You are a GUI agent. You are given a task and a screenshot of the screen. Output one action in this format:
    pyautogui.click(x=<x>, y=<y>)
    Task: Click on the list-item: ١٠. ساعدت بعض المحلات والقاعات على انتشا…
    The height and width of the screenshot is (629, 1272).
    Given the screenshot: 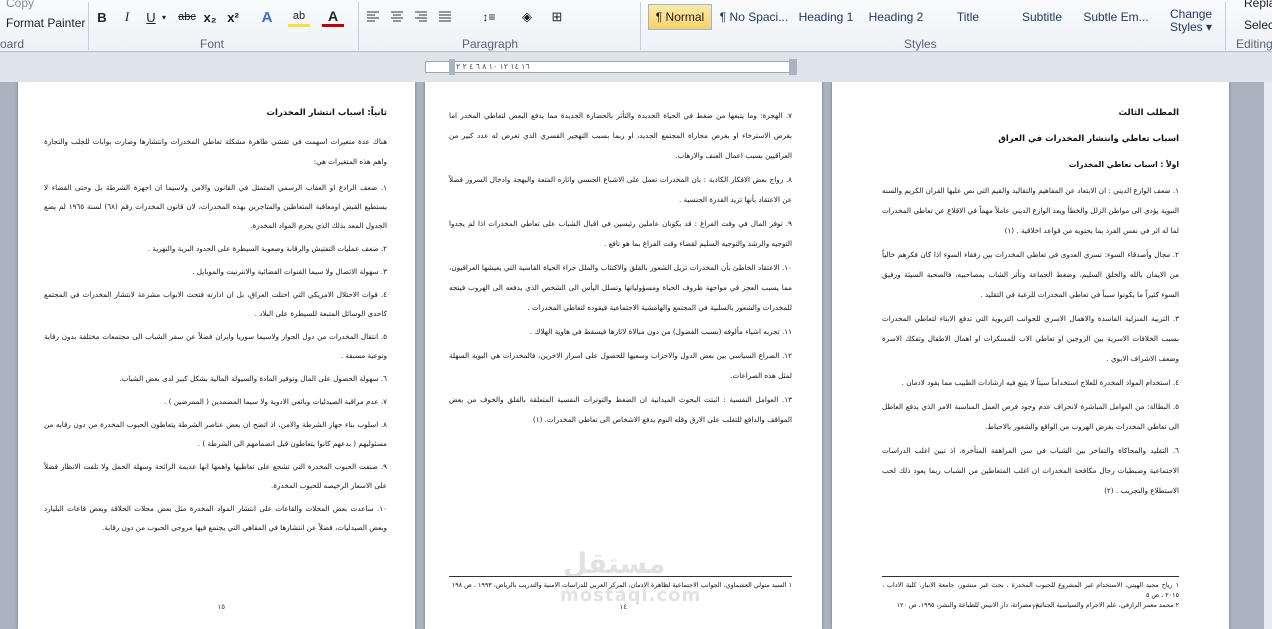 What is the action you would take?
    pyautogui.click(x=215, y=518)
    